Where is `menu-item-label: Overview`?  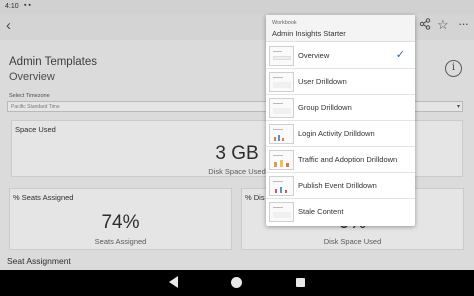
menu-item-label: Overview is located at coordinates (314, 55).